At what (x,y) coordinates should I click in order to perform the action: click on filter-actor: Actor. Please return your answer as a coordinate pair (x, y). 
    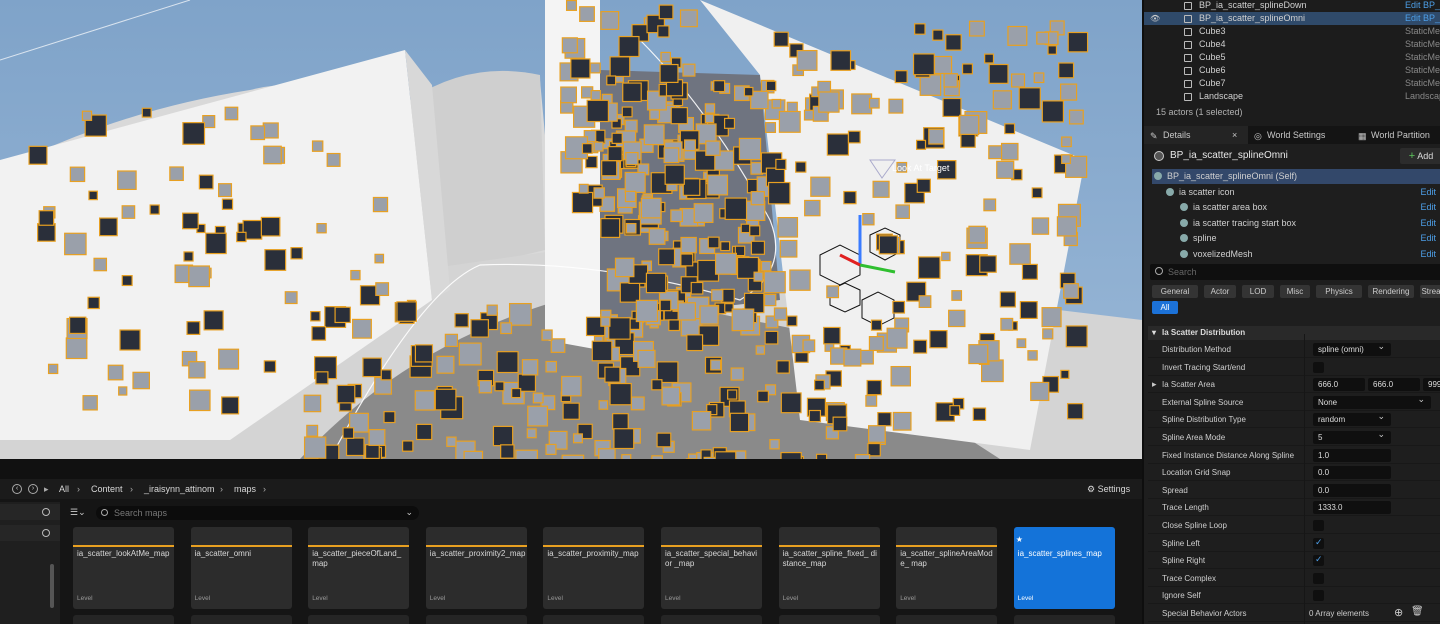
    Looking at the image, I should click on (1220, 291).